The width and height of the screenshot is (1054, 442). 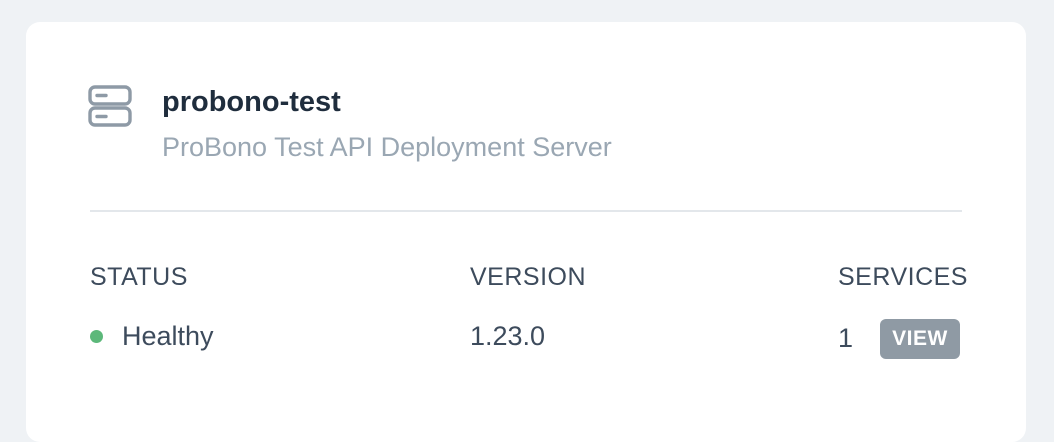 What do you see at coordinates (526, 211) in the screenshot?
I see `divider` at bounding box center [526, 211].